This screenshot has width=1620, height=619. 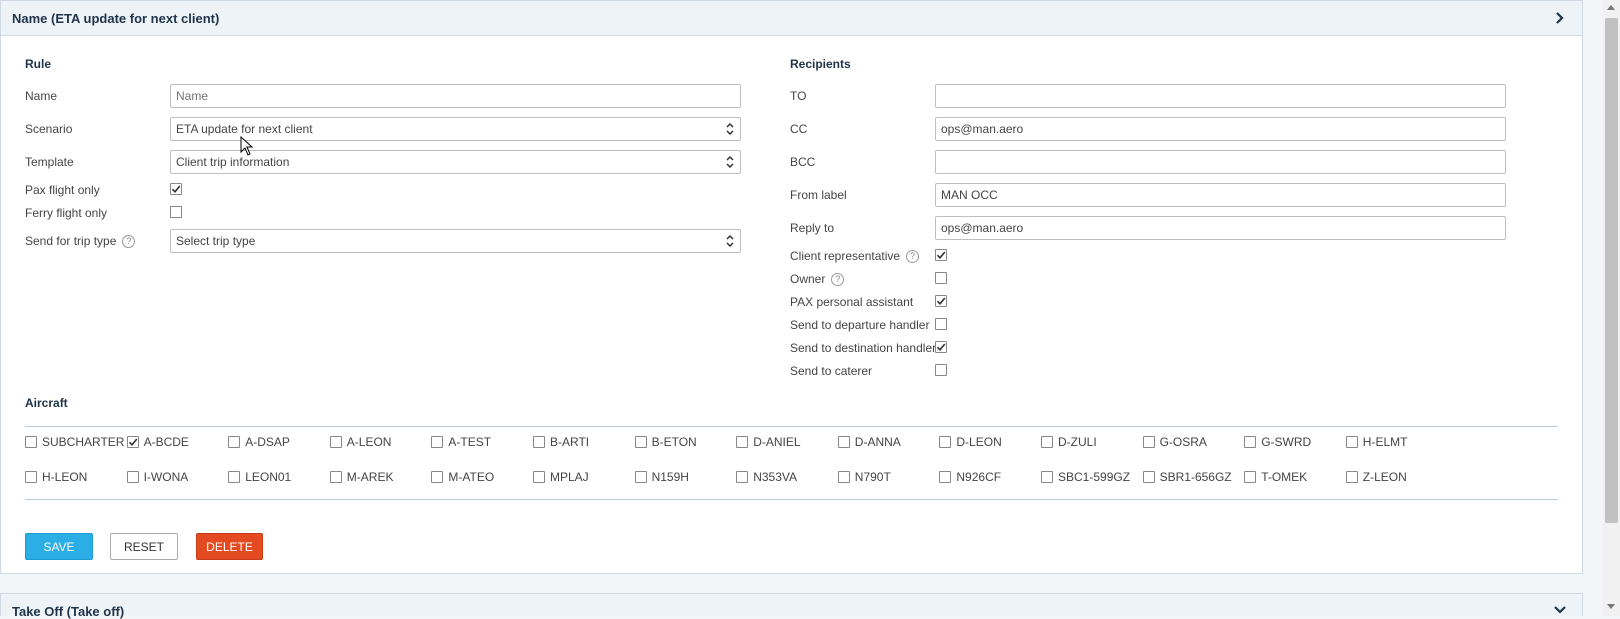 I want to click on aircraft-item: B-ARTI, so click(x=561, y=442).